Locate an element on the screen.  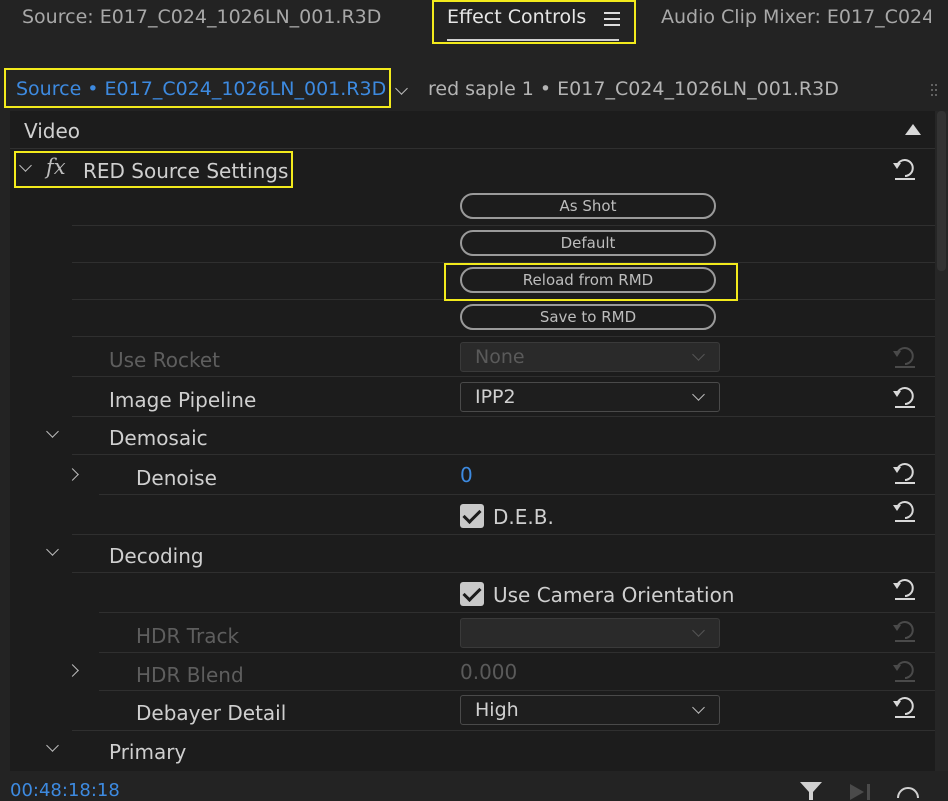
default-row: Default is located at coordinates (472, 244).